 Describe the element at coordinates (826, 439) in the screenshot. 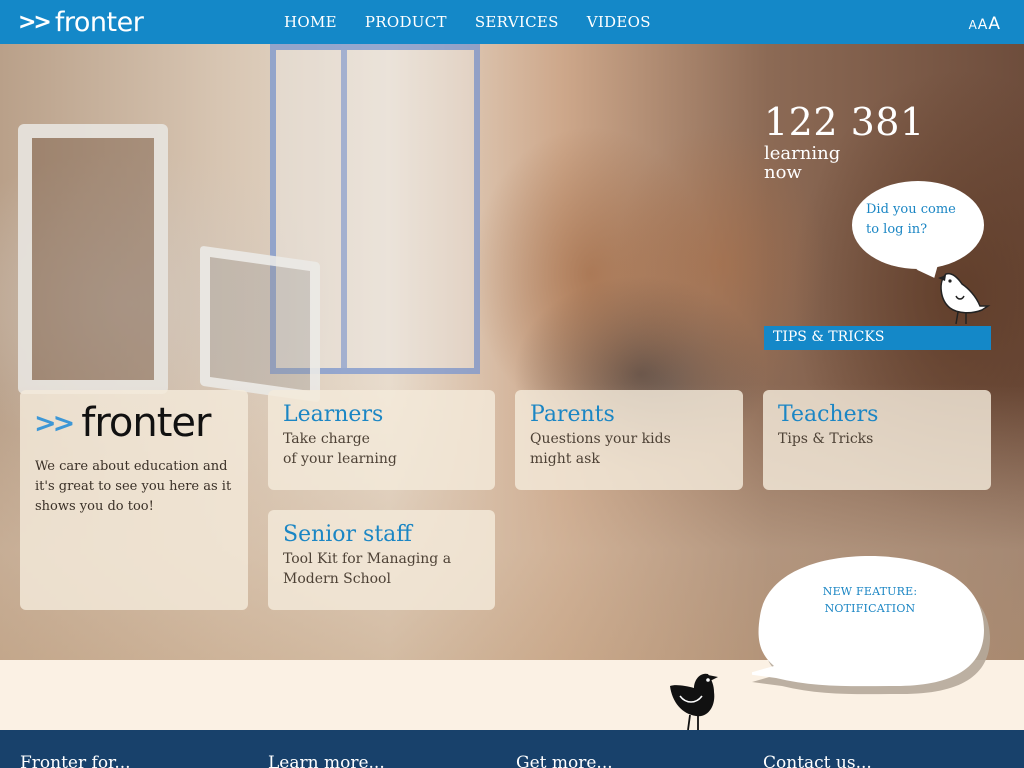

I see `card-desc-line1: Tips & Tricks` at that location.